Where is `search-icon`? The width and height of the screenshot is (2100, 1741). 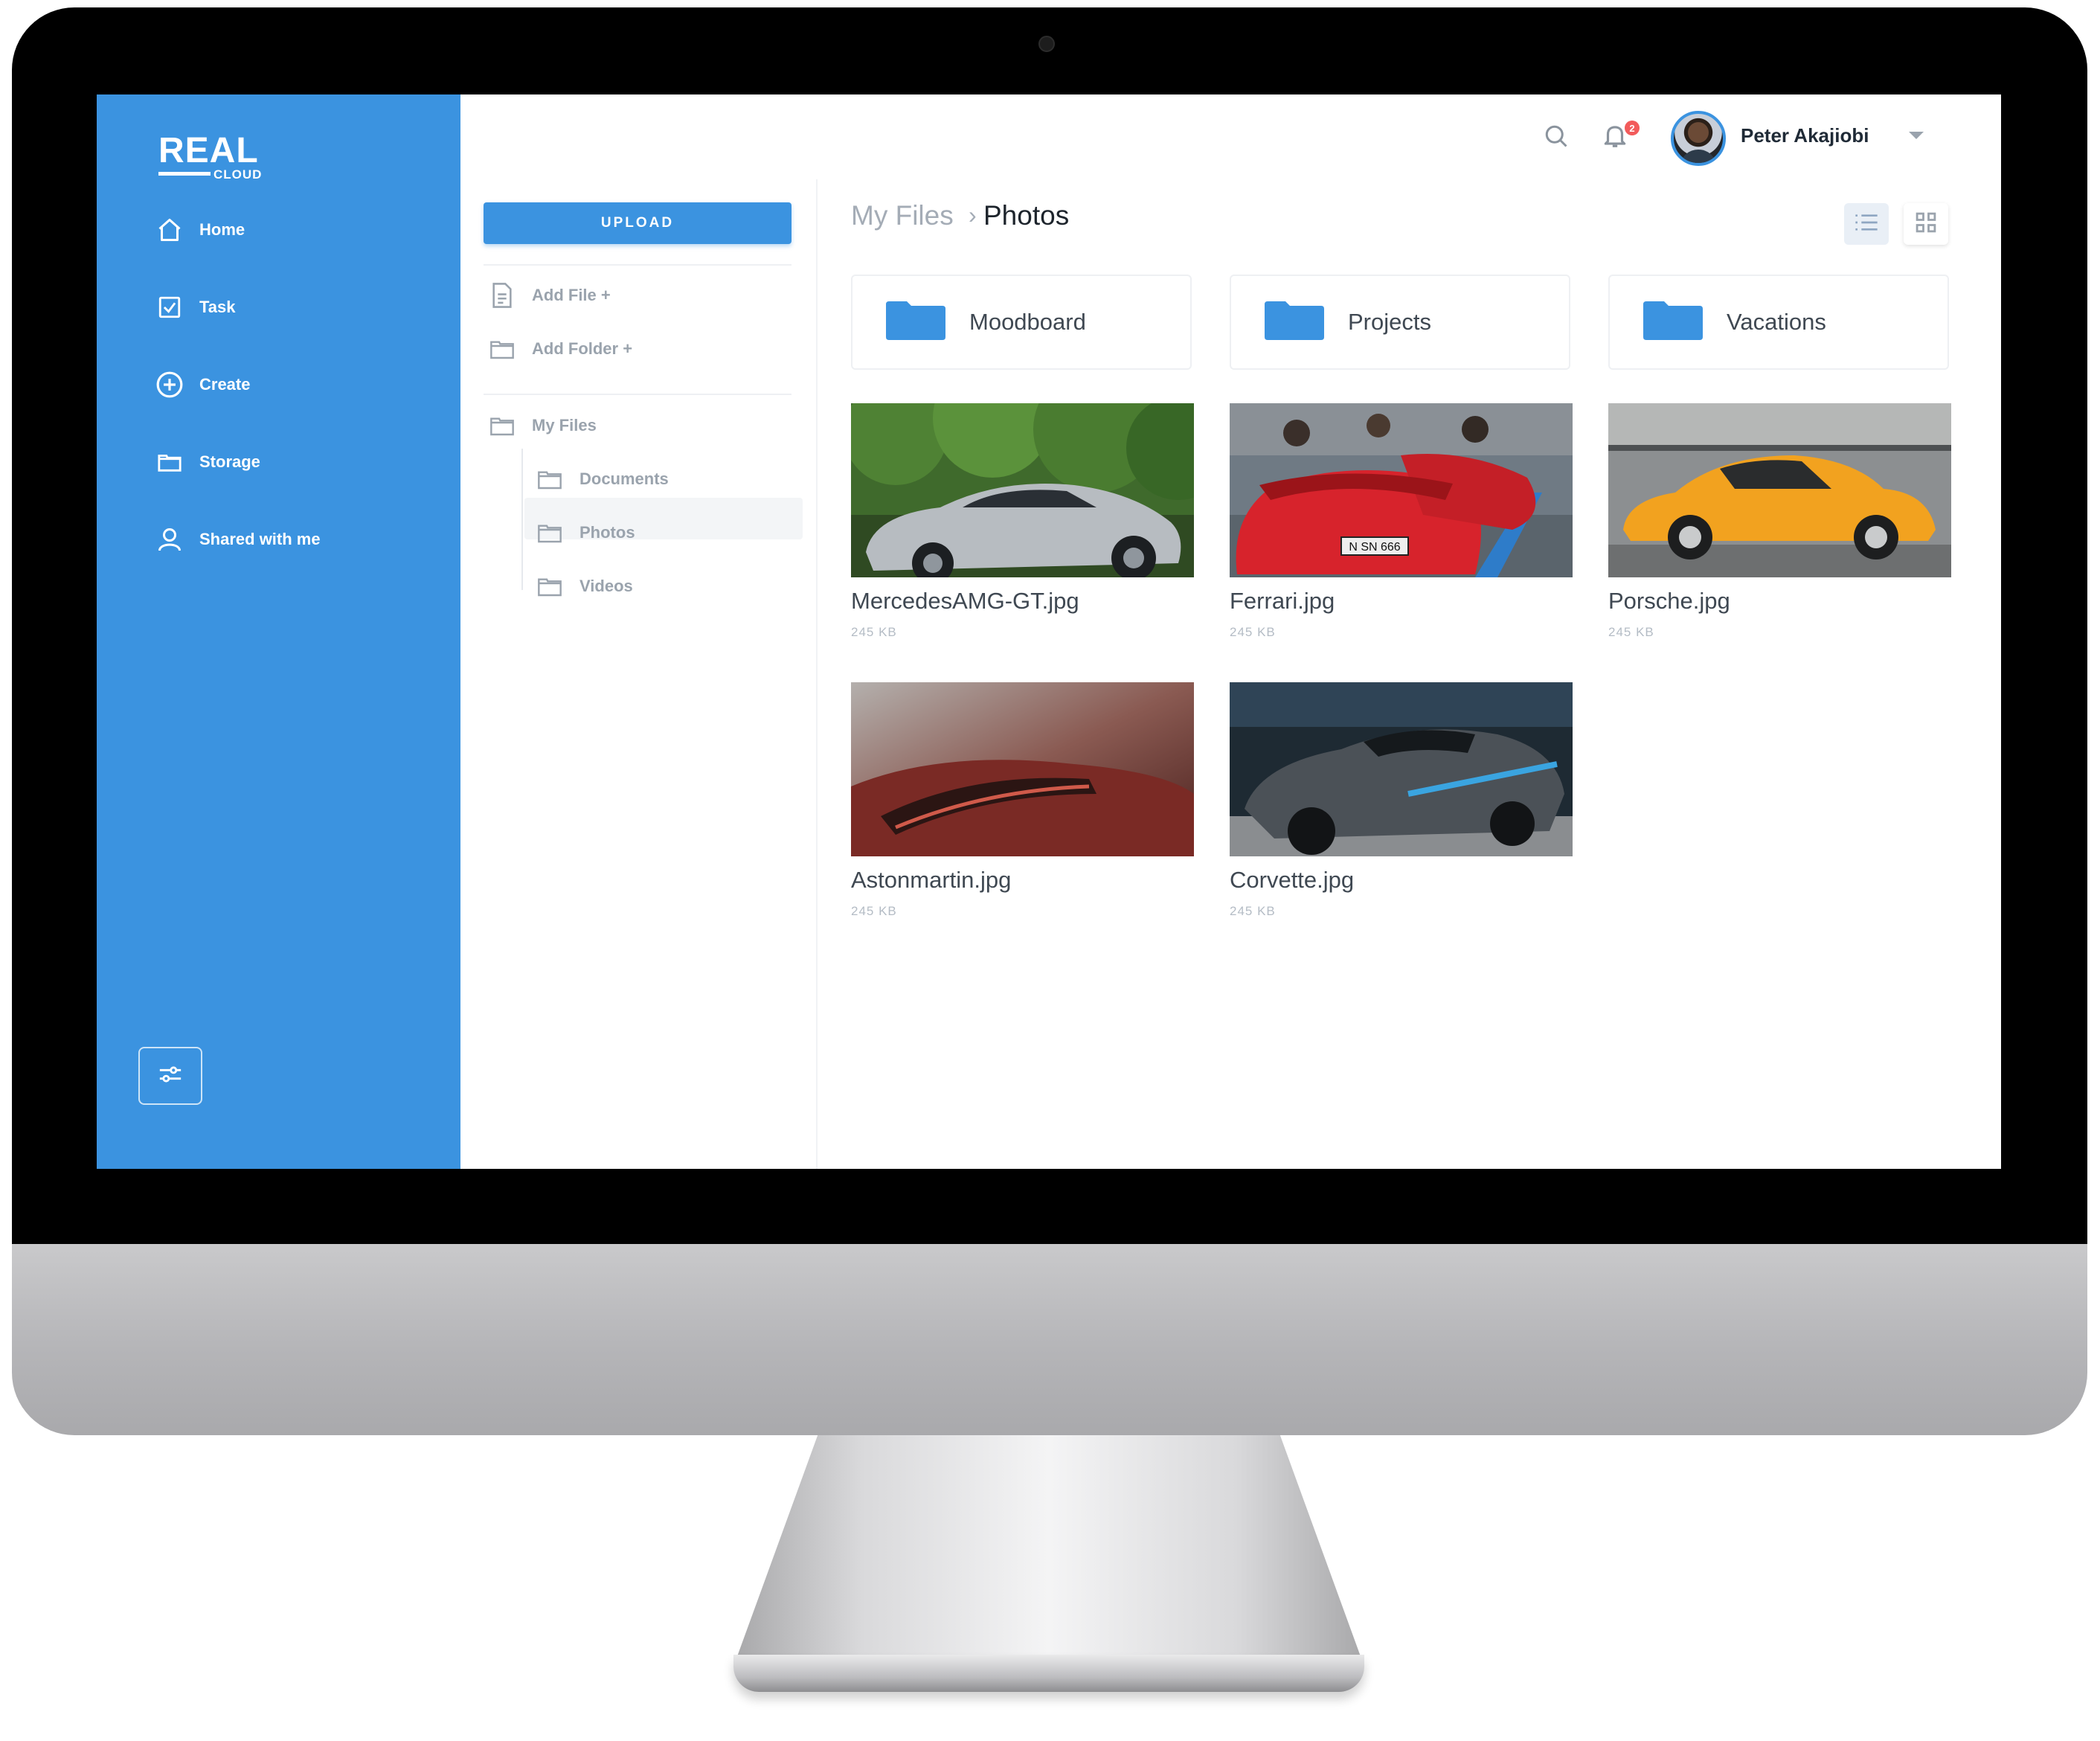
search-icon is located at coordinates (1556, 136).